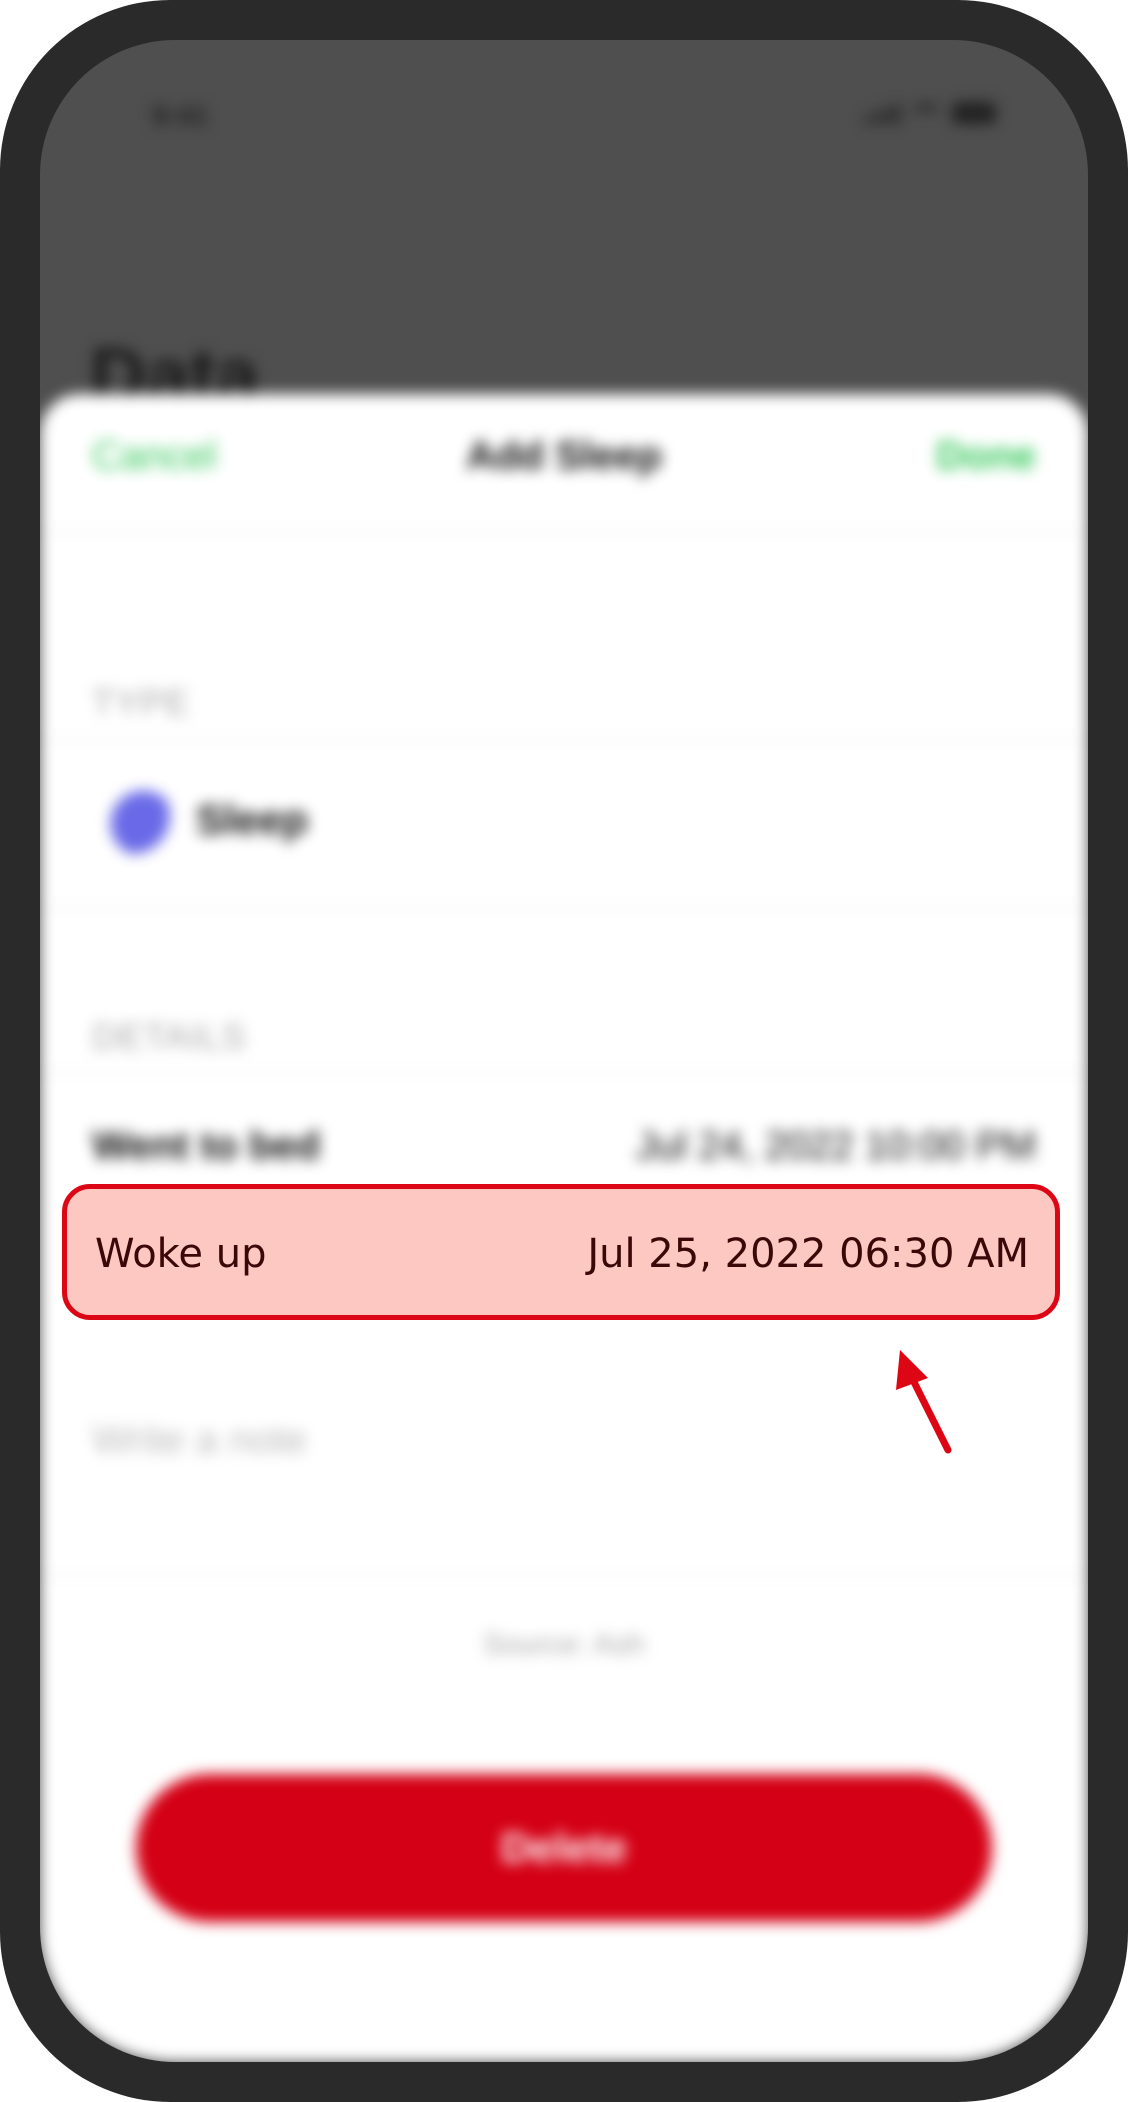 The width and height of the screenshot is (1128, 2102). I want to click on woke-up-row: Woke up Jul 25, 2022 06:30 AM, so click(561, 1252).